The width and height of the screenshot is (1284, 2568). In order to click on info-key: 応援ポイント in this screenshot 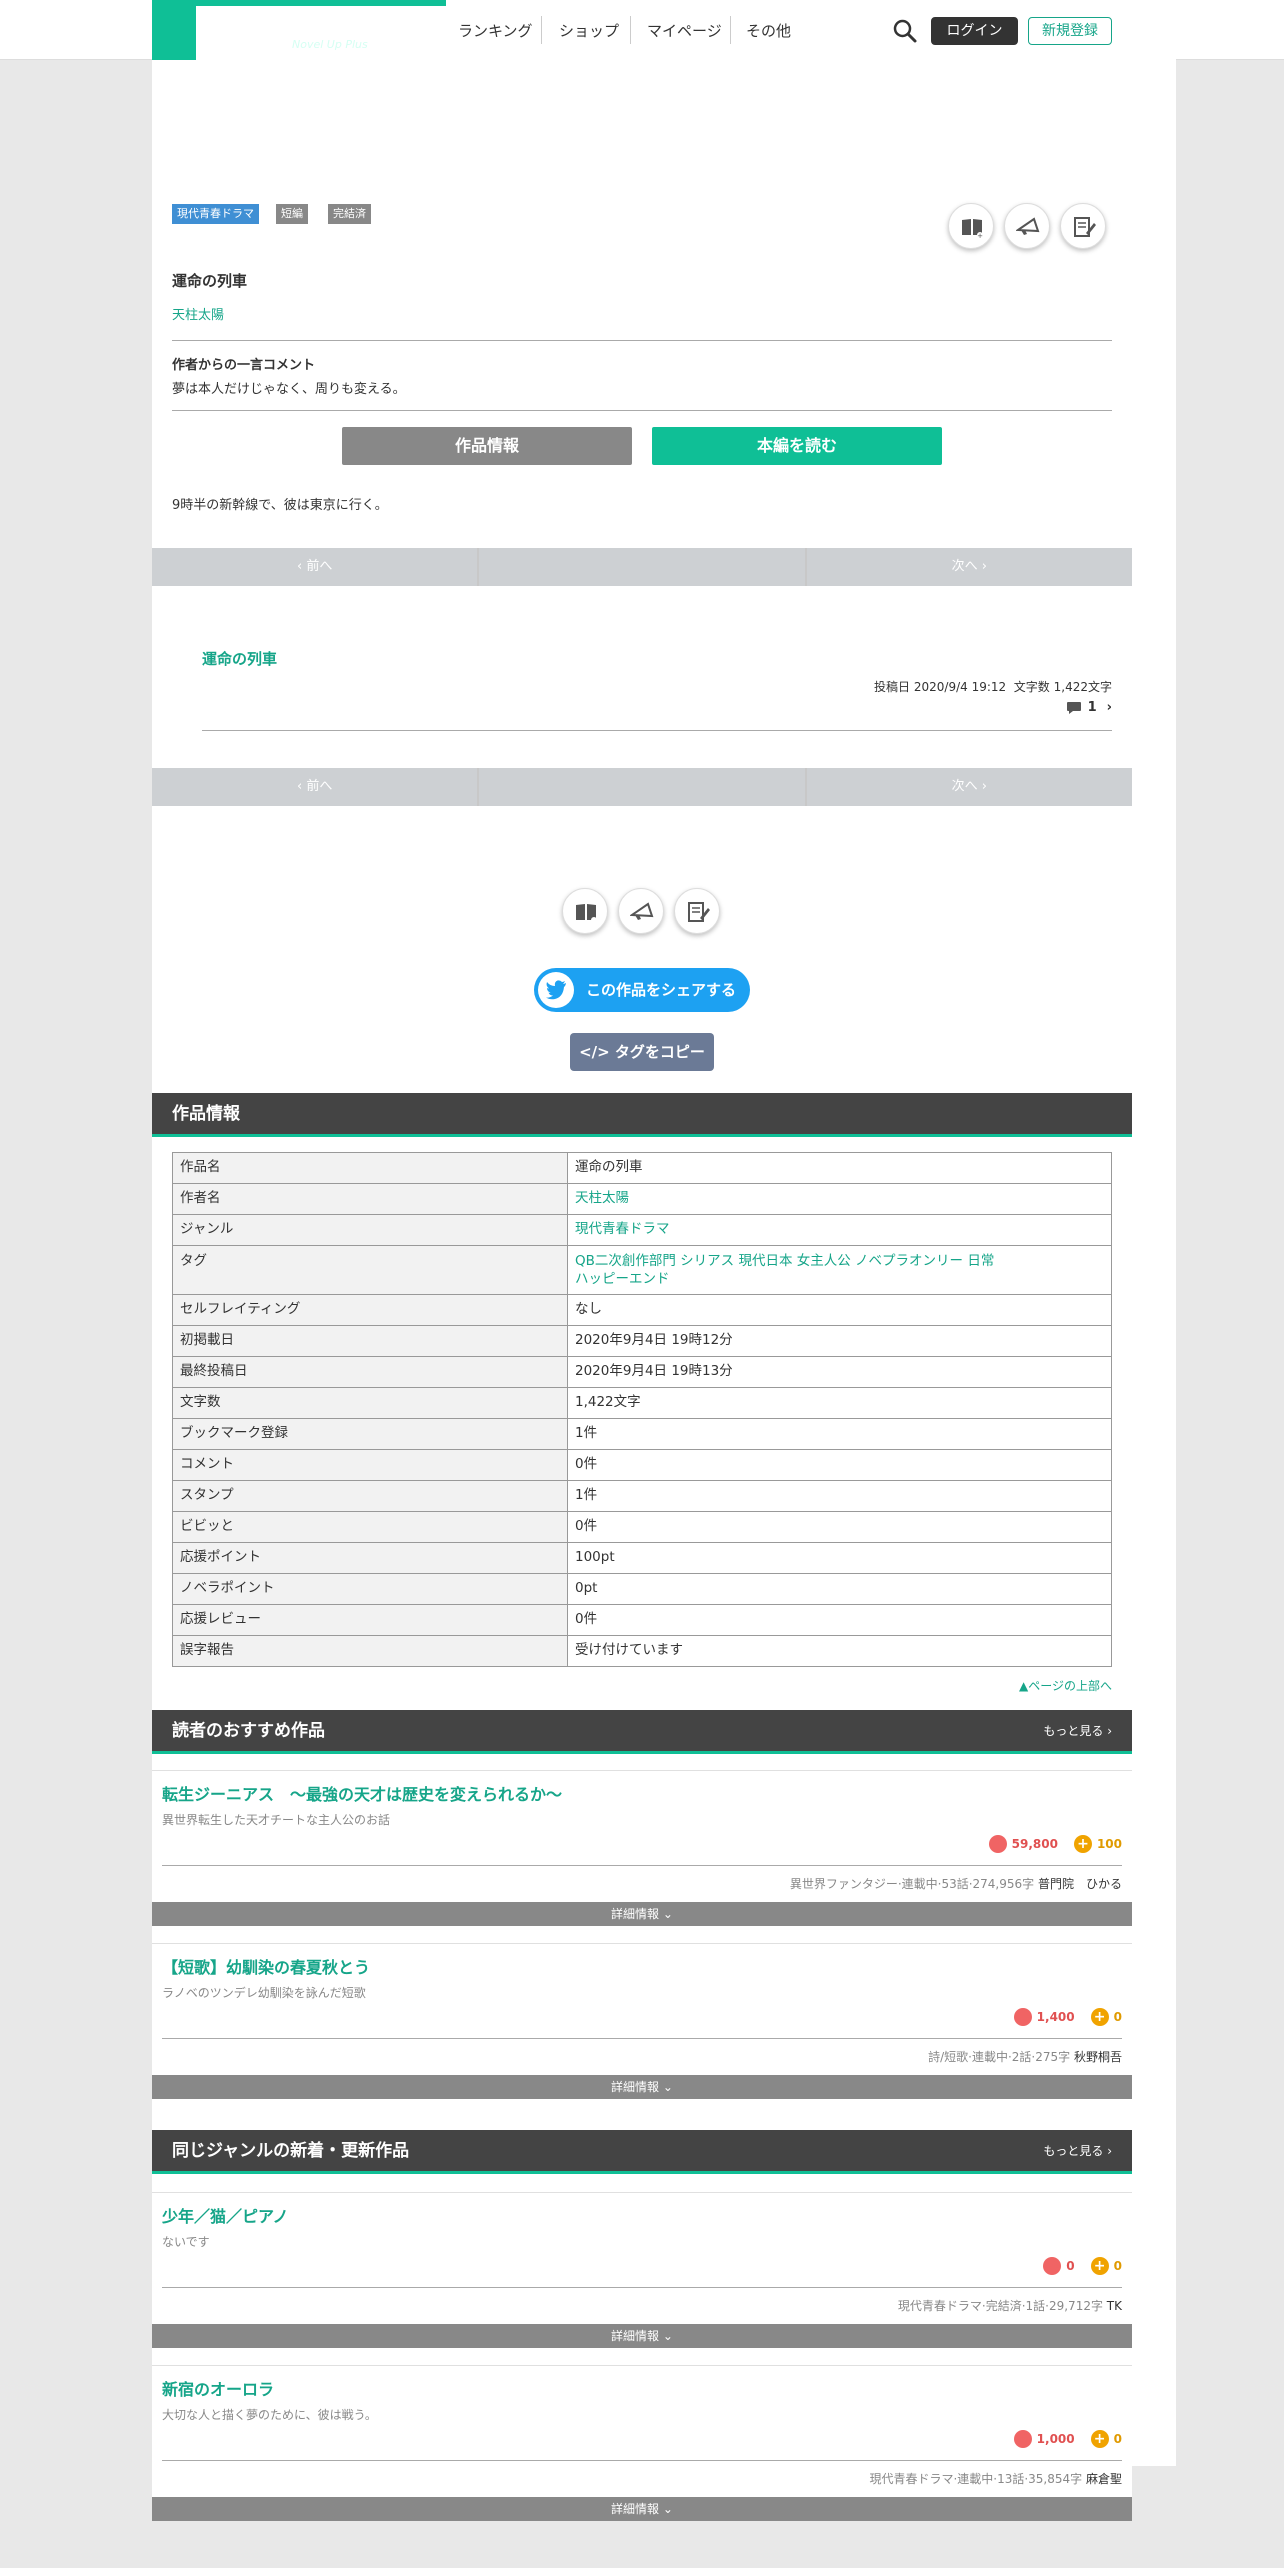, I will do `click(370, 1558)`.